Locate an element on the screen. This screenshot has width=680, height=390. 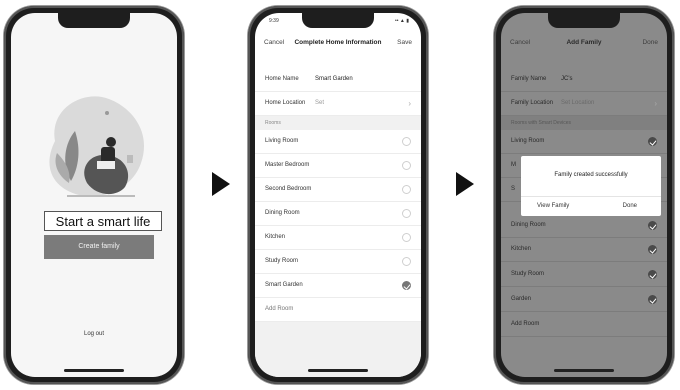
room-label: Second Bedroom is located at coordinates (288, 189).